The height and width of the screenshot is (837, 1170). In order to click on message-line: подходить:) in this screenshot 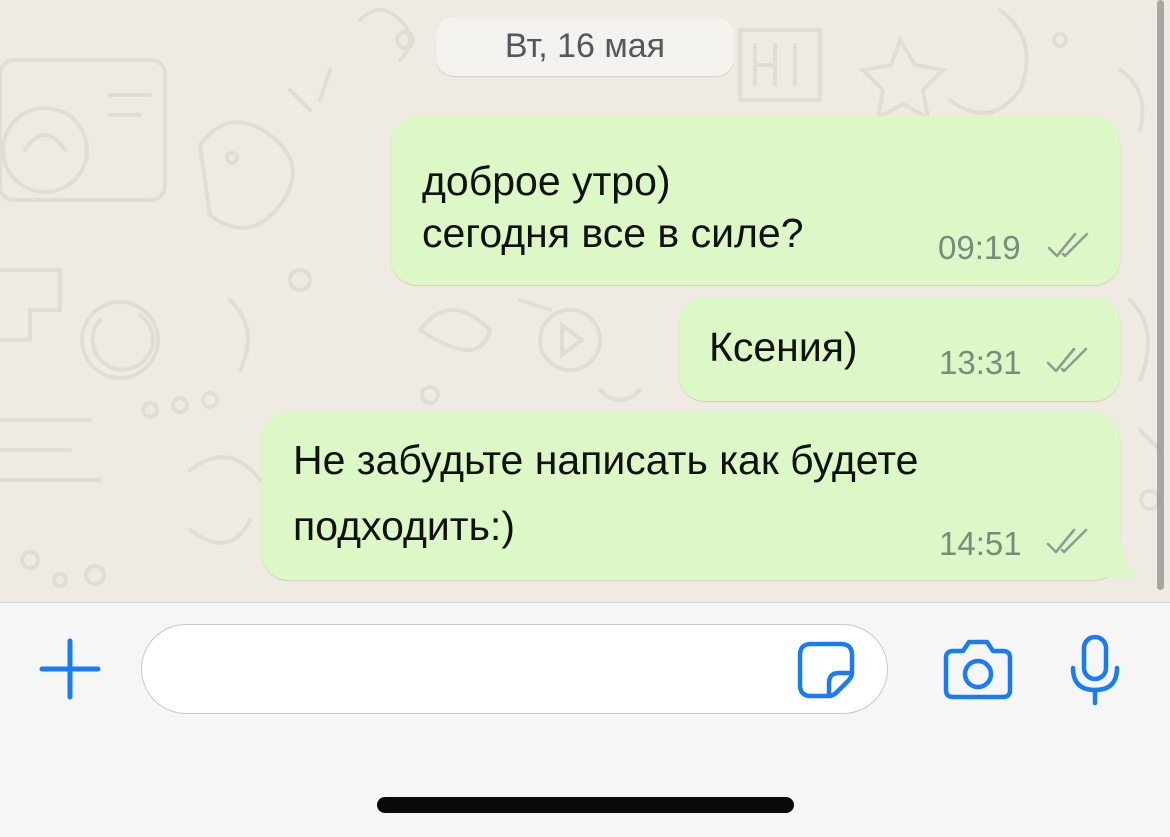, I will do `click(404, 526)`.